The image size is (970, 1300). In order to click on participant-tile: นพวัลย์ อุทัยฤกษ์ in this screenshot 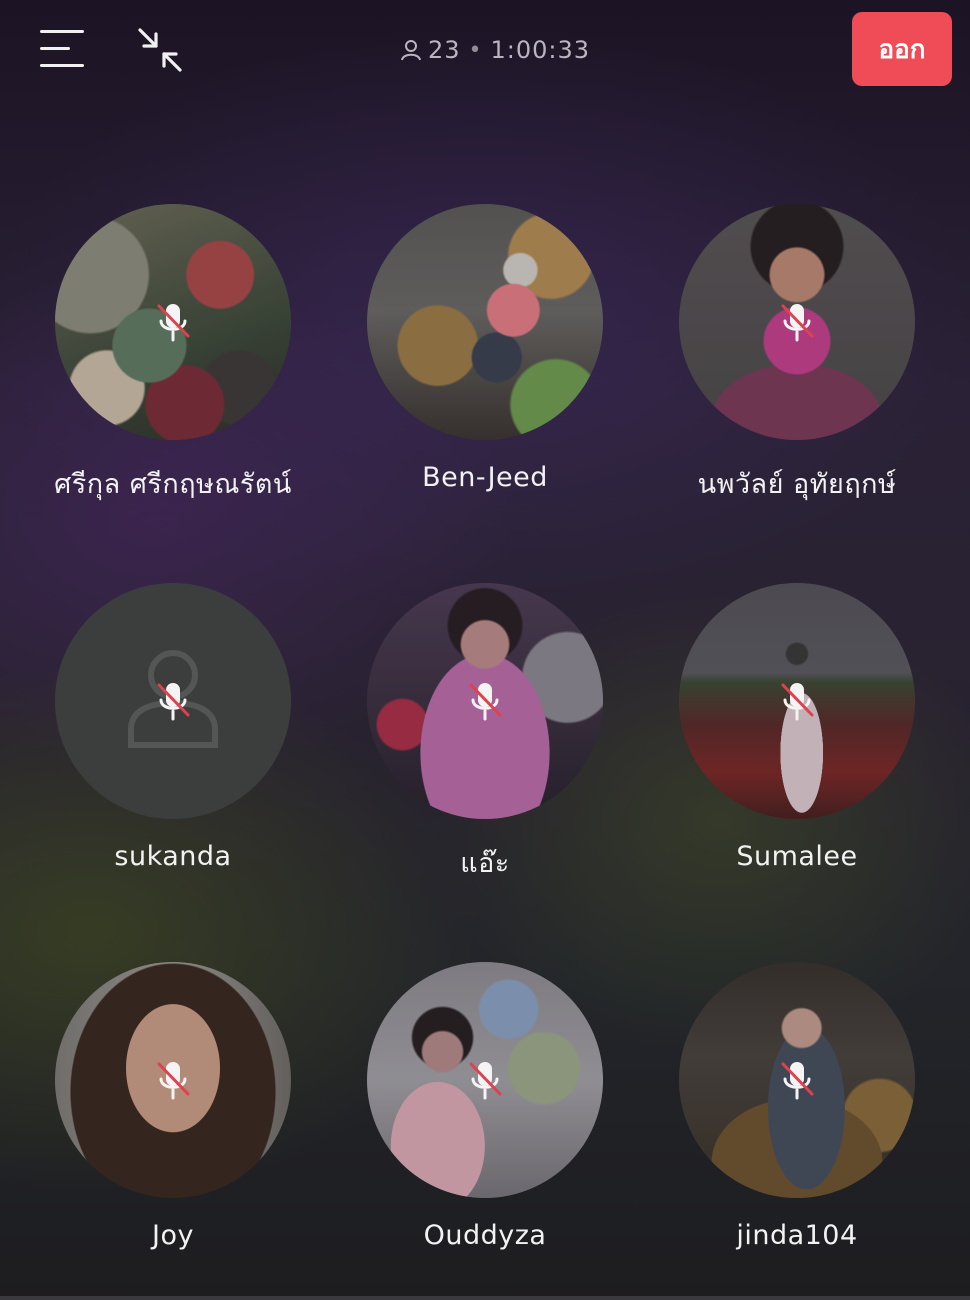, I will do `click(797, 364)`.